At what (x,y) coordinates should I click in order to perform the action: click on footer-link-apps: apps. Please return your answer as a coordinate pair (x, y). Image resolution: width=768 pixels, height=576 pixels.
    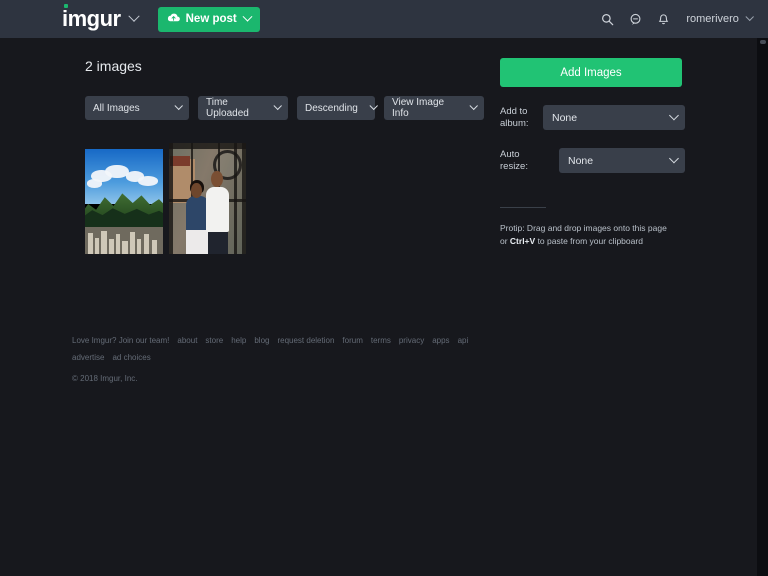
    Looking at the image, I should click on (440, 340).